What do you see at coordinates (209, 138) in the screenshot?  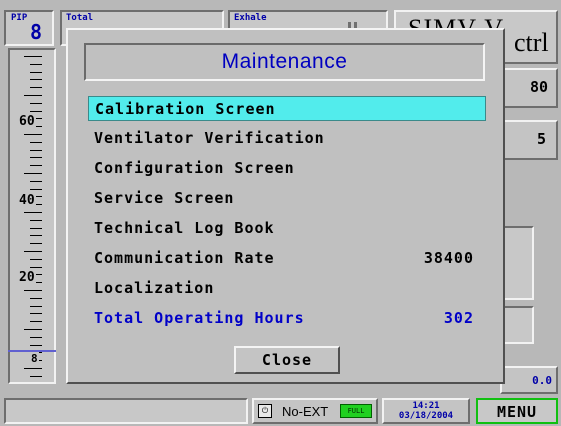 I see `menu-item-label: Ventilator Verification` at bounding box center [209, 138].